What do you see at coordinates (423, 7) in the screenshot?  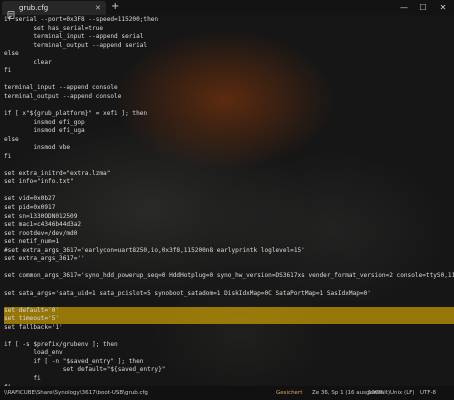 I see `maximize-button: ☐` at bounding box center [423, 7].